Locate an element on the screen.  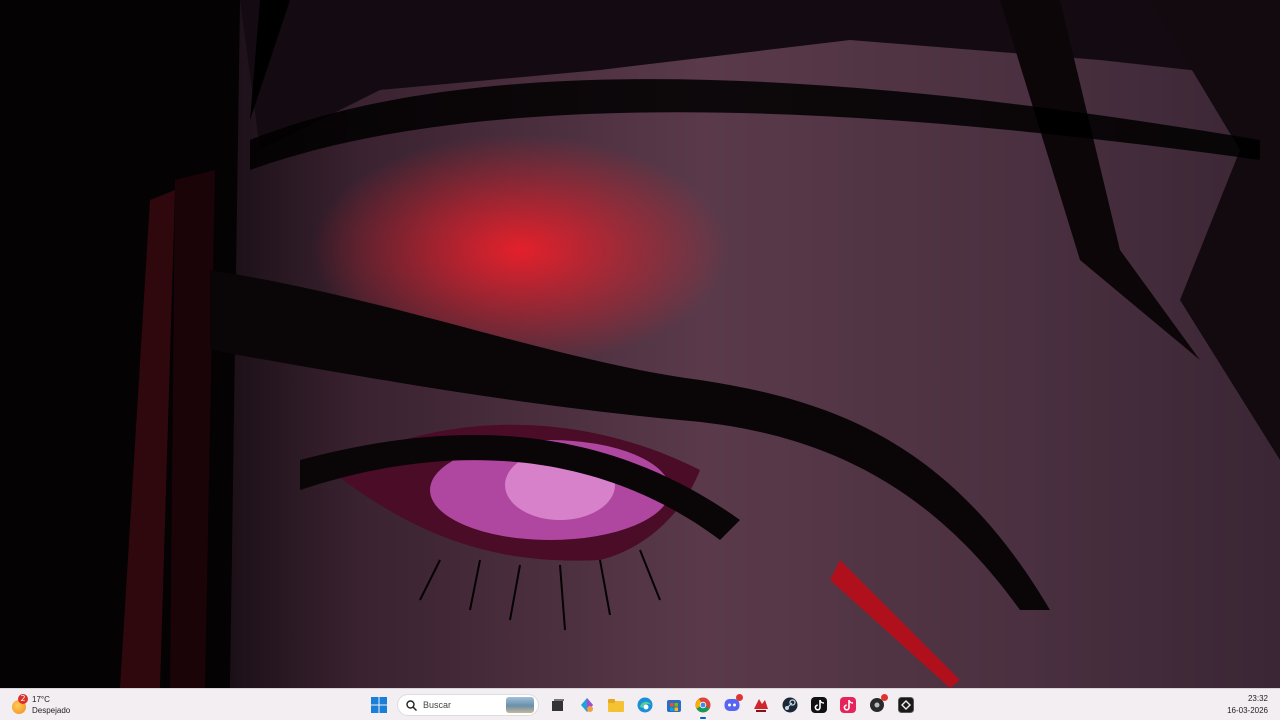
tiktok-pink-icon is located at coordinates (848, 705).